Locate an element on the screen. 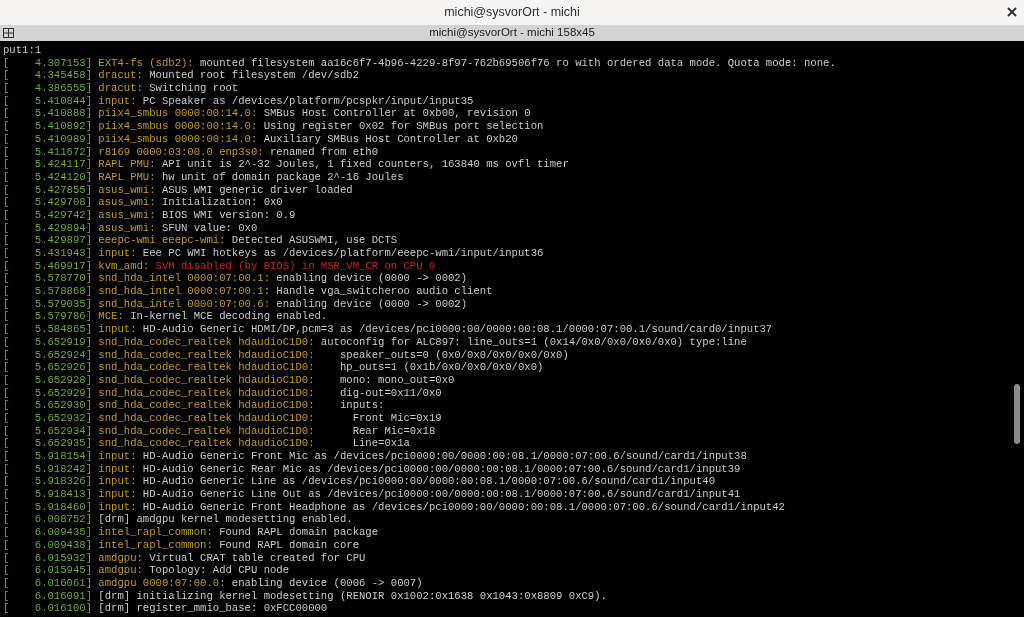  timestamp: [ 5.578770] is located at coordinates (47, 278).